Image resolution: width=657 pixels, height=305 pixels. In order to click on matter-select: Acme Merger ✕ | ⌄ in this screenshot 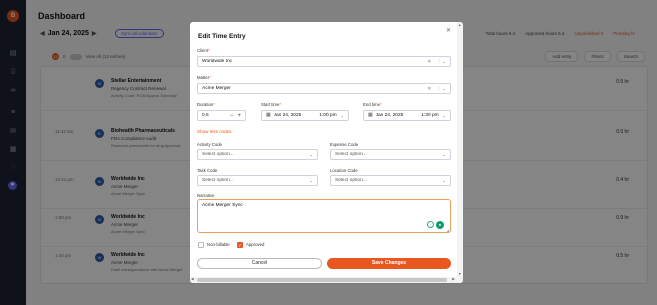, I will do `click(324, 88)`.